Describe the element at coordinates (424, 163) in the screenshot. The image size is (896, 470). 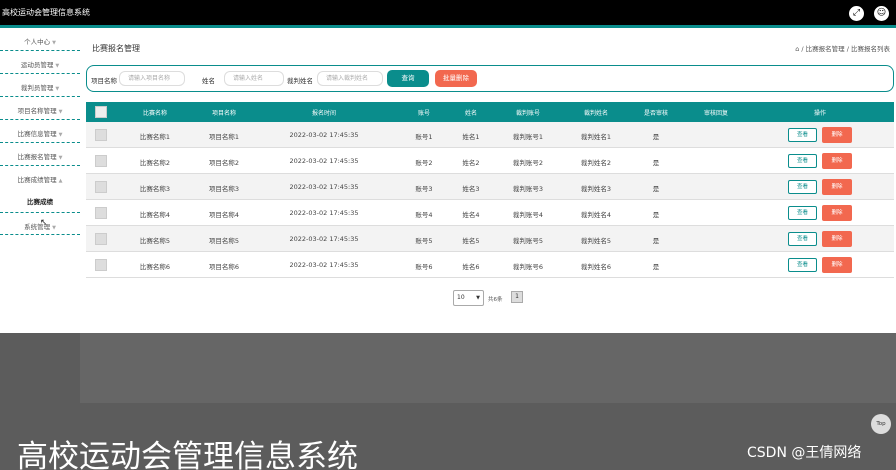
I see `table-cell: 账号2` at that location.